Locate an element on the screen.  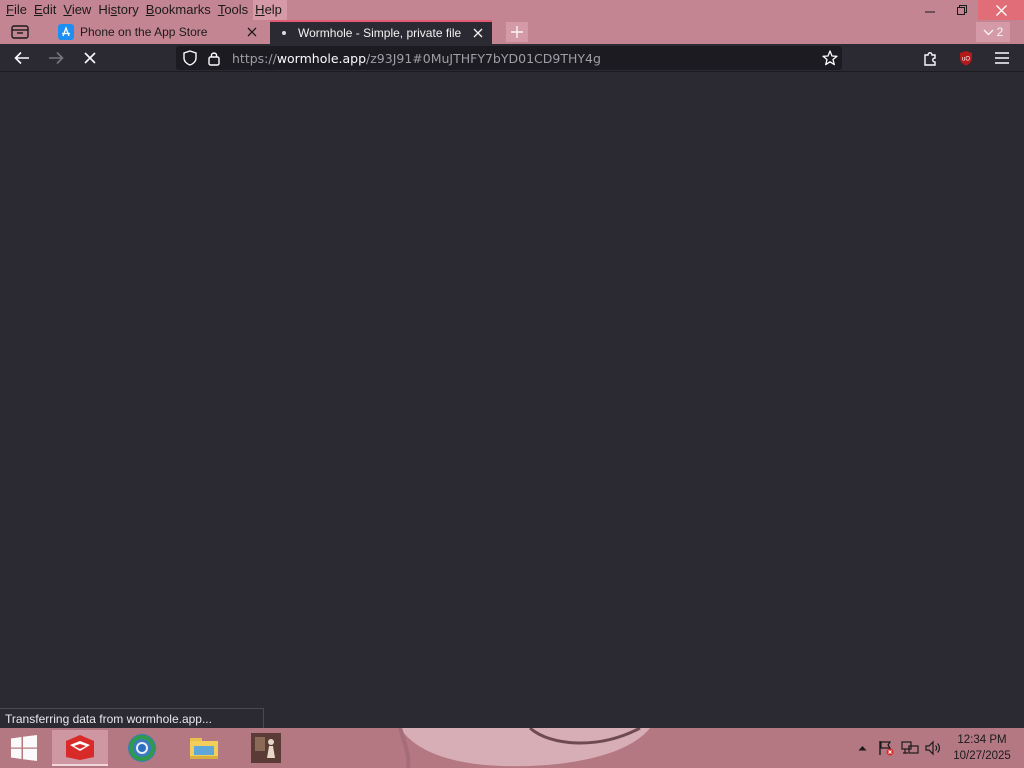
taskbar-file-explorer is located at coordinates (204, 748).